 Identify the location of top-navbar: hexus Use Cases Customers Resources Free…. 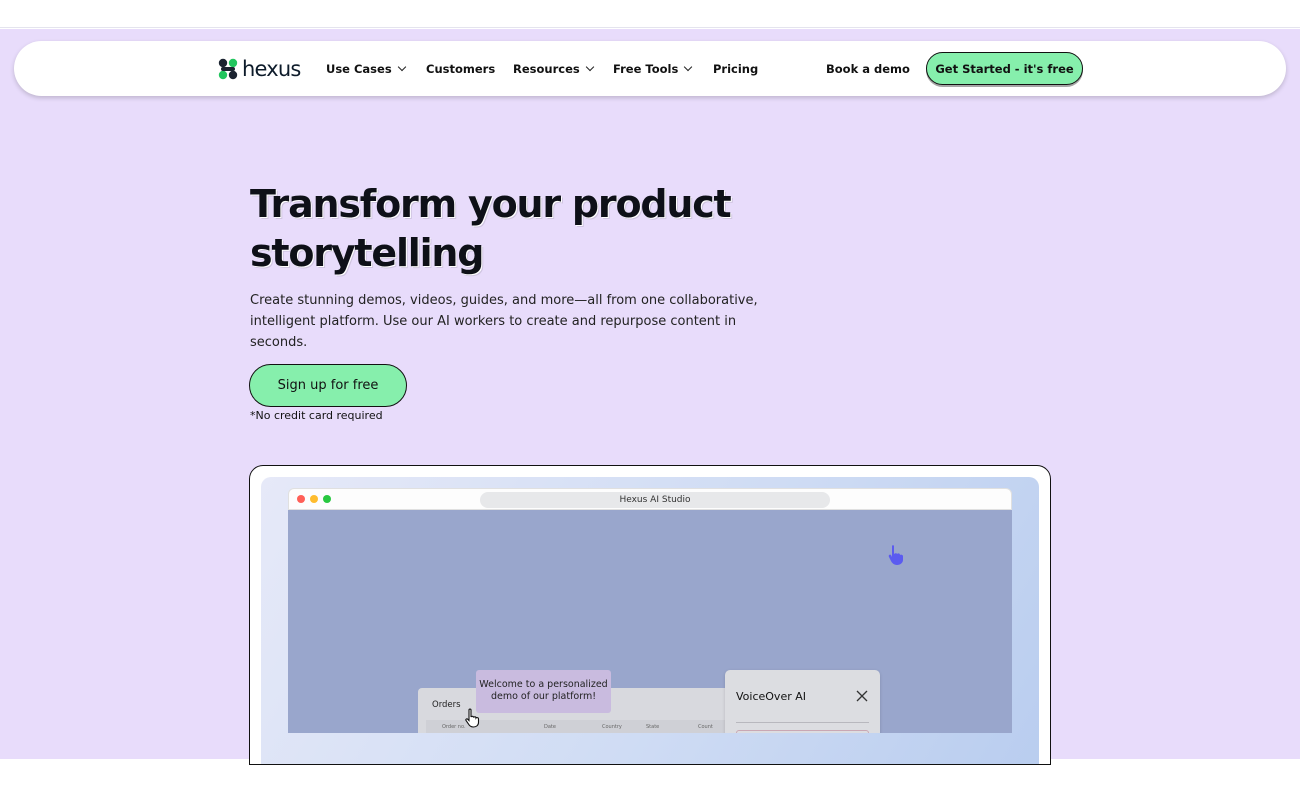
(650, 68).